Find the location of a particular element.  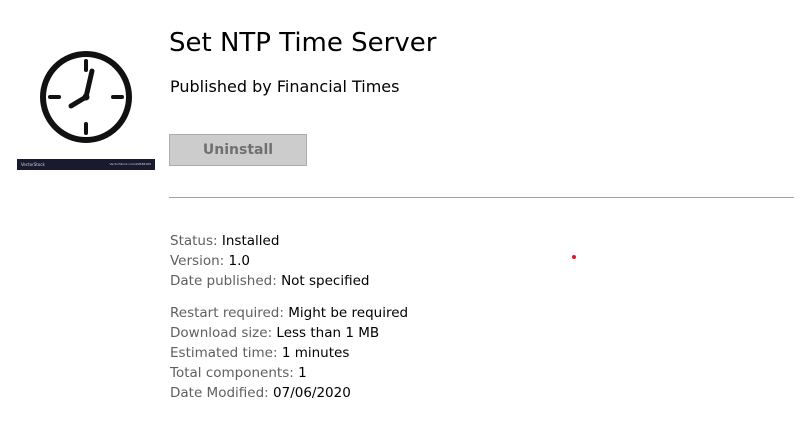

detail-label: Date Modified: is located at coordinates (219, 393).